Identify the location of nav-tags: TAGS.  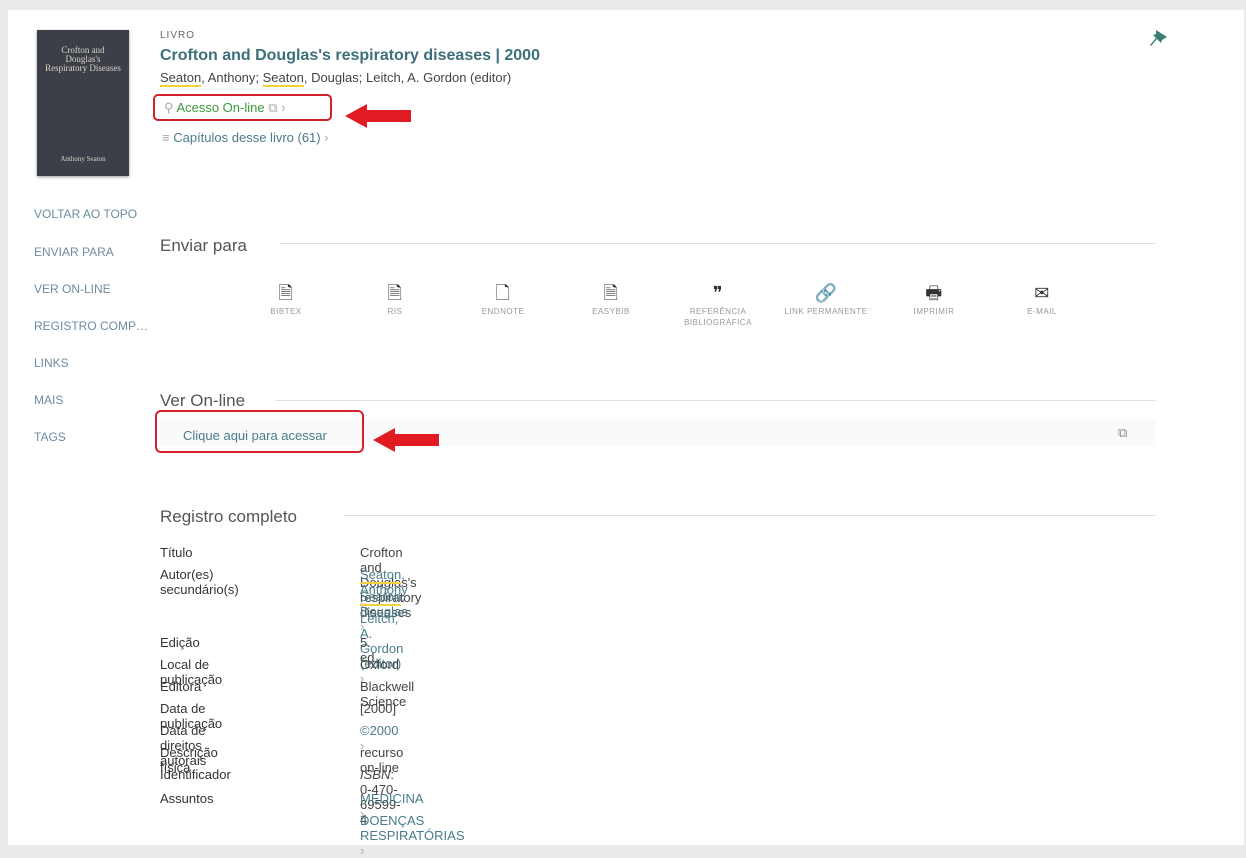
(50, 437).